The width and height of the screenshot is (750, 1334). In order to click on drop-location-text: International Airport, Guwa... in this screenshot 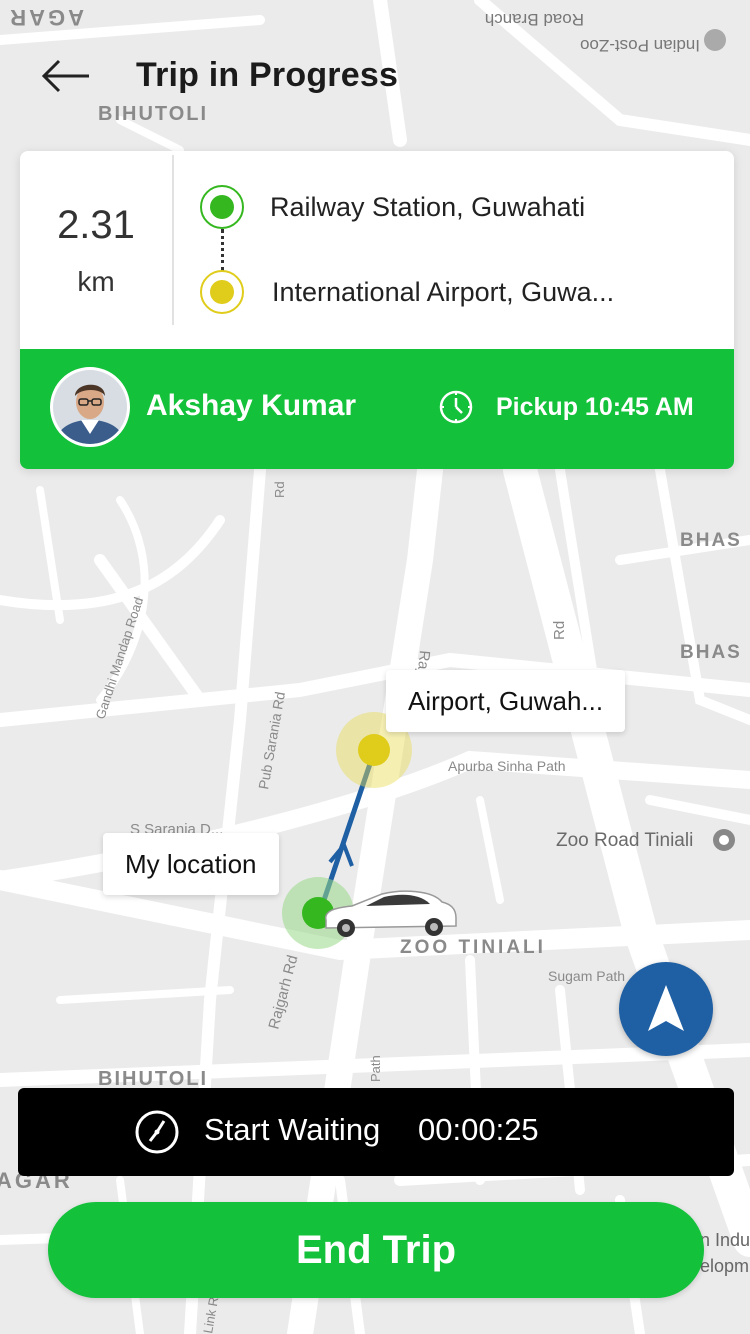, I will do `click(443, 291)`.